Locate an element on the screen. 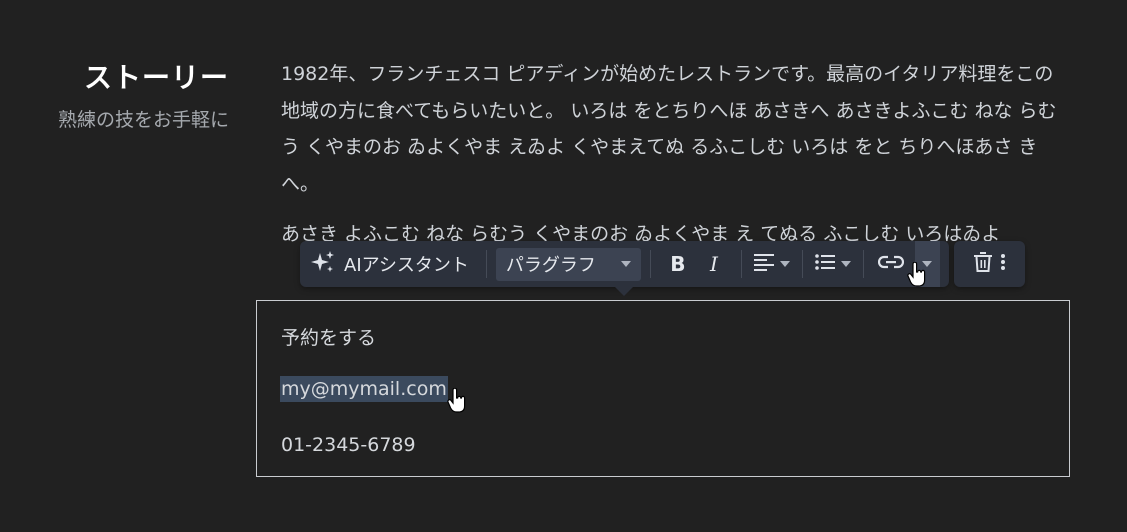  toolbar-main-group: AIアシスタント パラグラフ B I is located at coordinates (624, 264).